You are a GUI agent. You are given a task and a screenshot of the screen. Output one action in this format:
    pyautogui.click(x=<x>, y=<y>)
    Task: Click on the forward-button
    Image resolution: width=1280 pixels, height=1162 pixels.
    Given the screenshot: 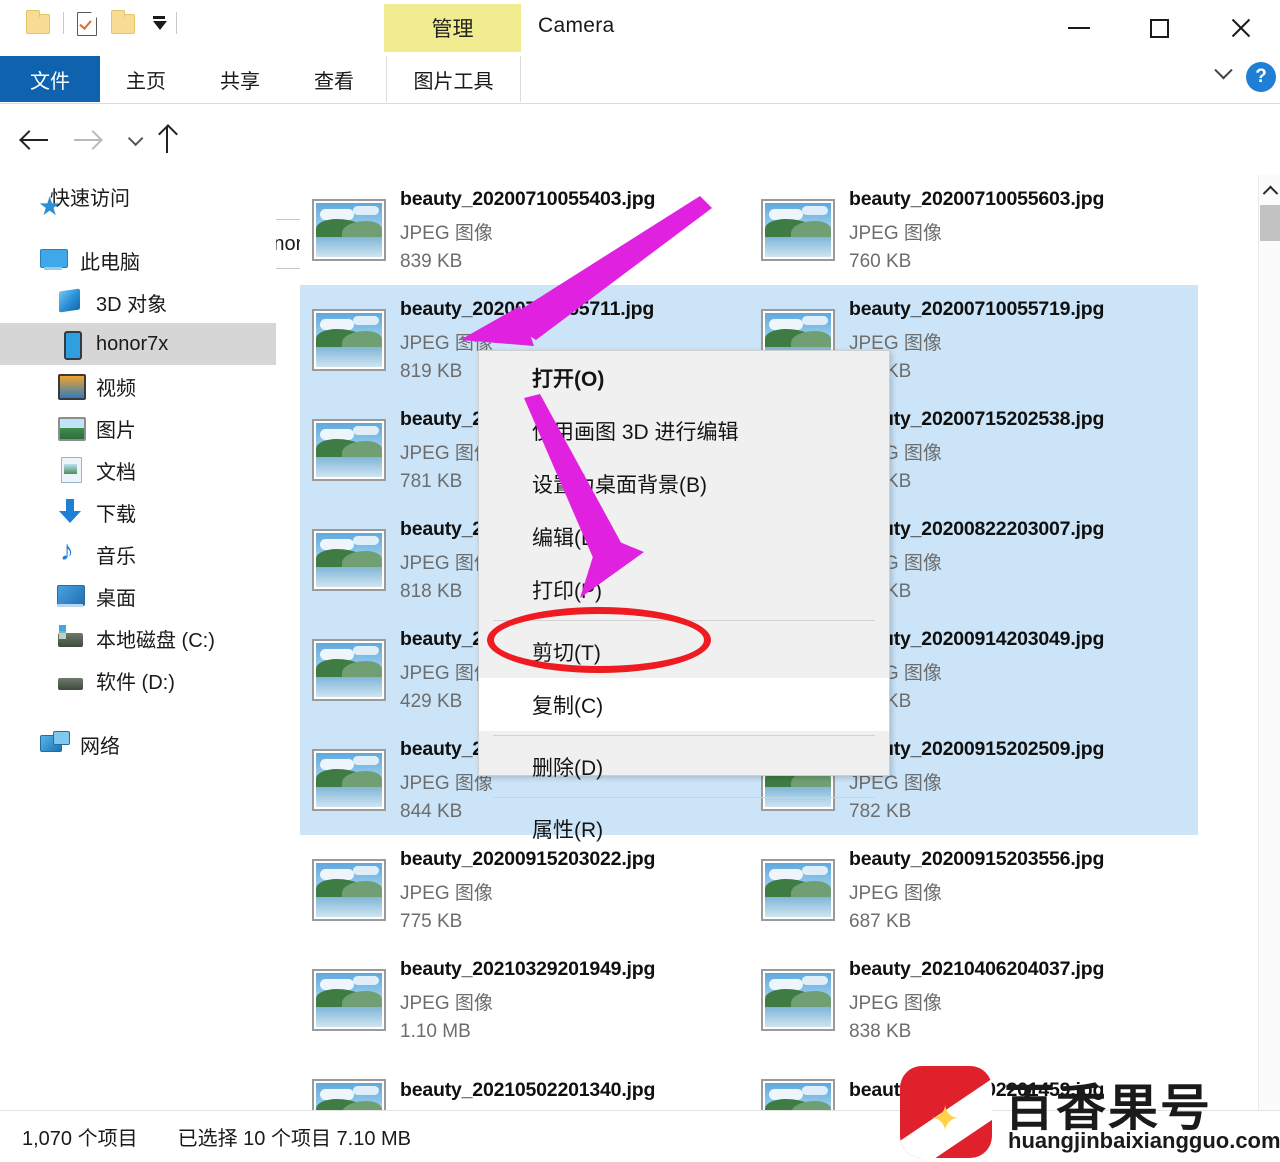 What is the action you would take?
    pyautogui.click(x=87, y=140)
    